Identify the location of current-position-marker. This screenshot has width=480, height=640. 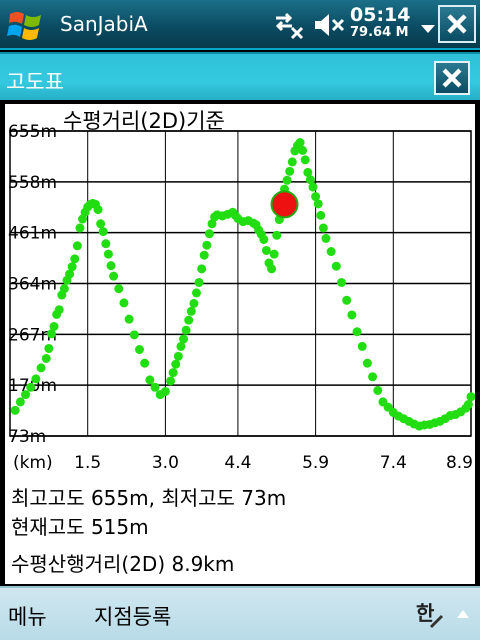
(284, 204).